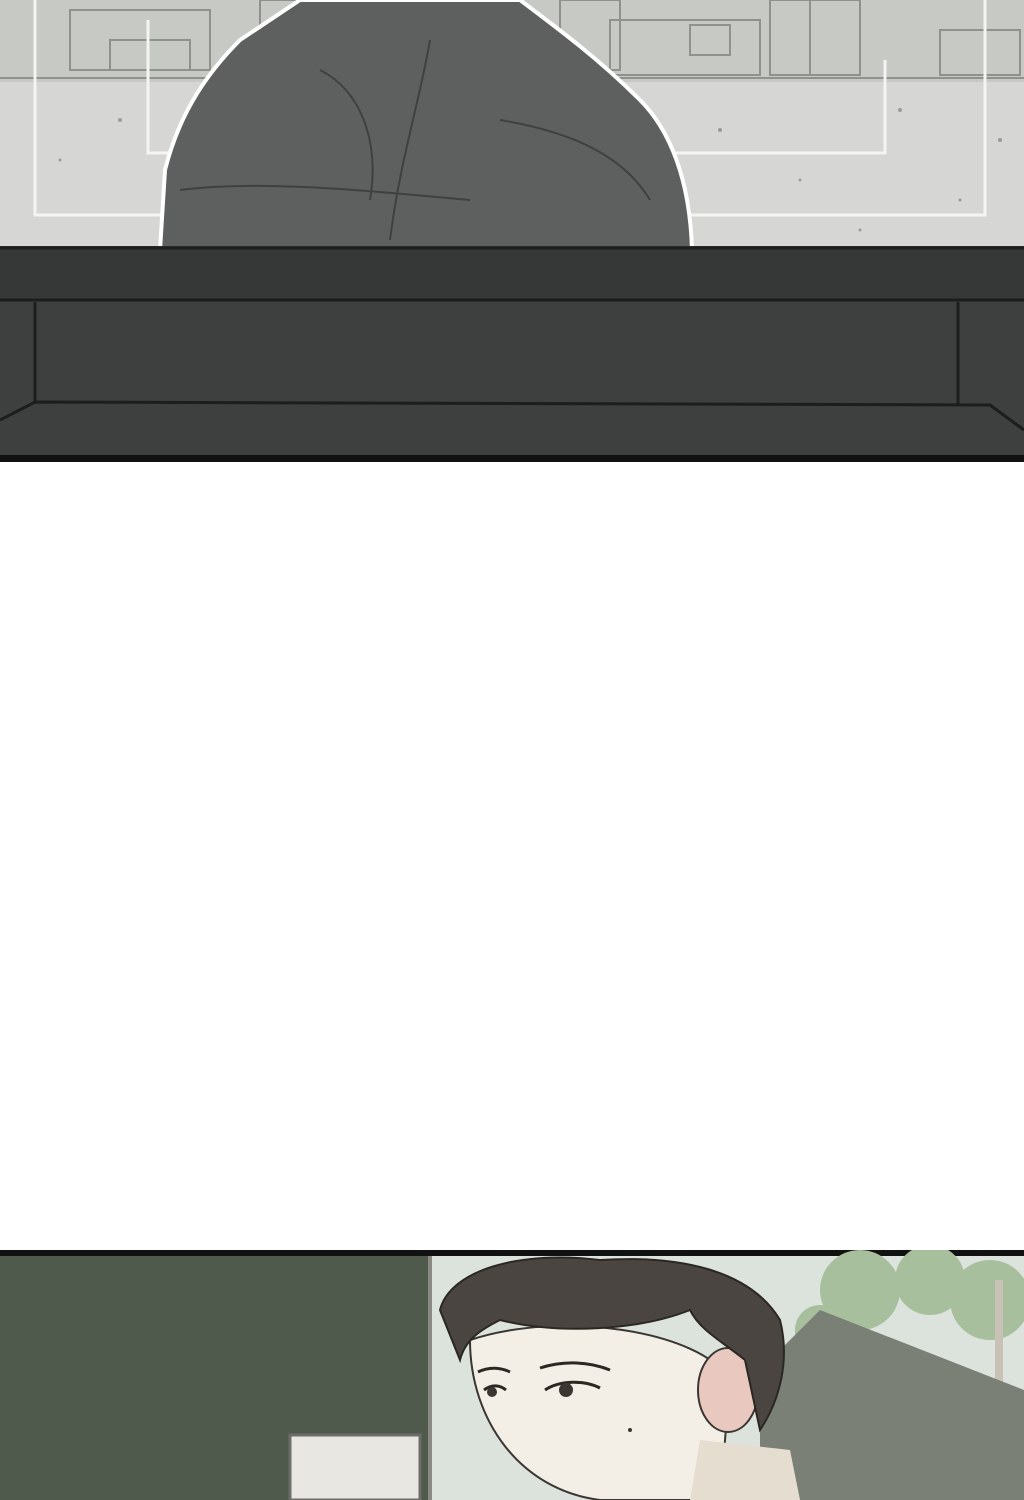 This screenshot has height=1500, width=1024. What do you see at coordinates (630, 1430) in the screenshot?
I see `mole` at bounding box center [630, 1430].